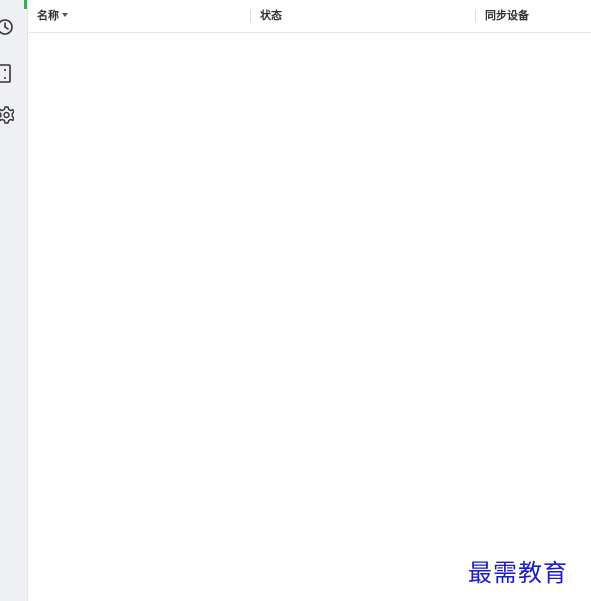 The image size is (591, 601). I want to click on column-header-sync-device: 同步设备, so click(507, 16).